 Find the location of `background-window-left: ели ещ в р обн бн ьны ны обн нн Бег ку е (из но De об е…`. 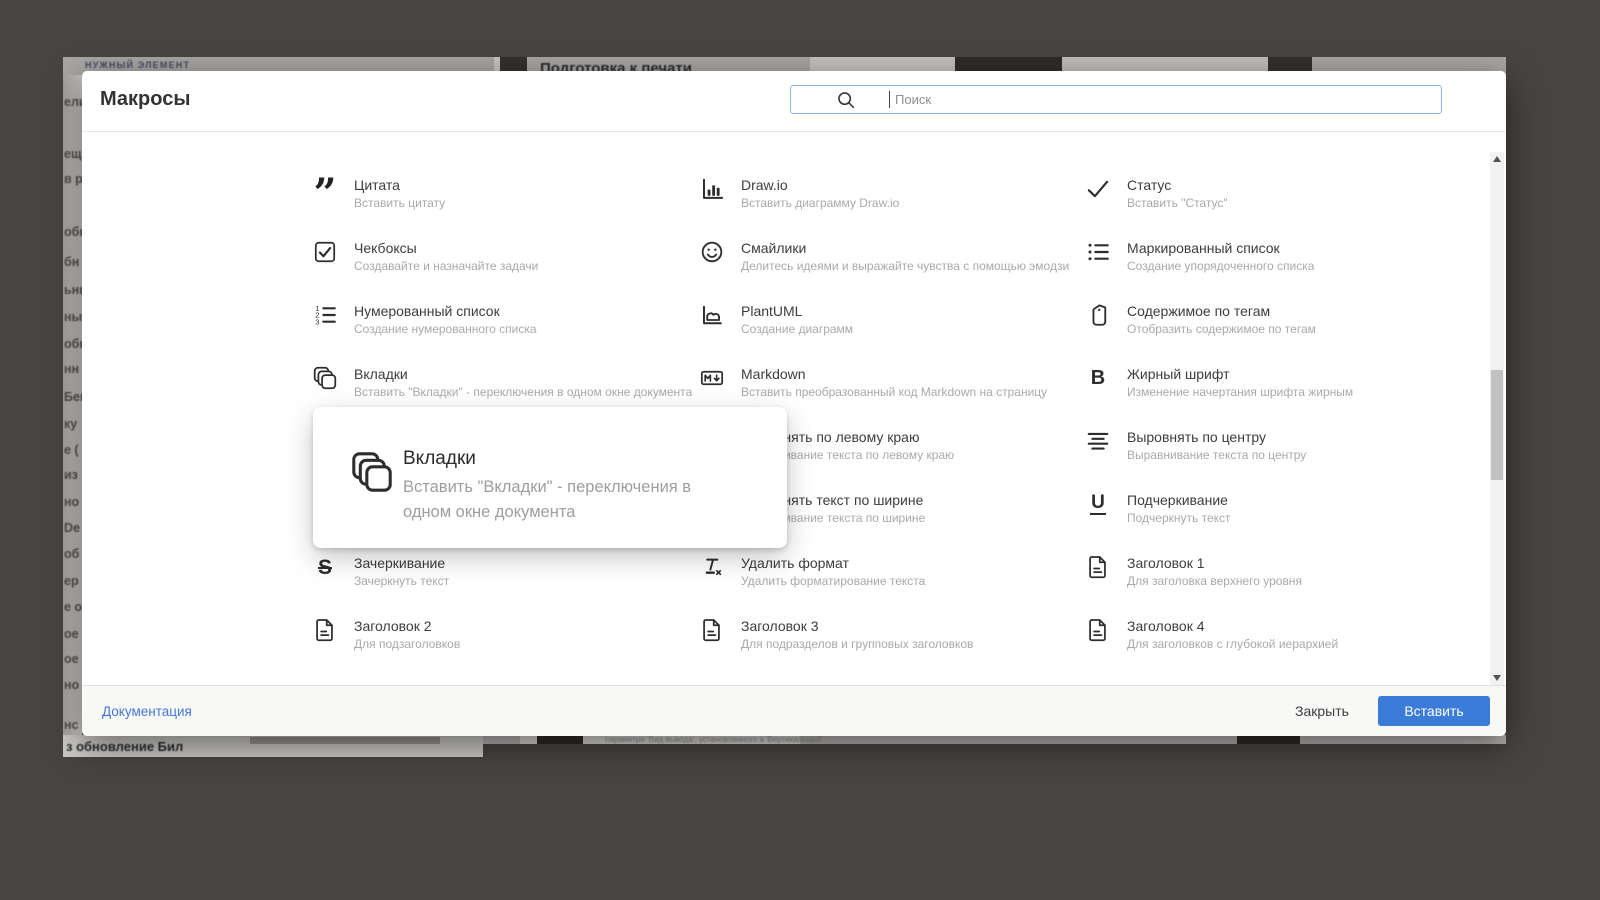

background-window-left: ели ещ в р обн бн ьны ны обн нн Бег ку е (из но De об е… is located at coordinates (72, 405).